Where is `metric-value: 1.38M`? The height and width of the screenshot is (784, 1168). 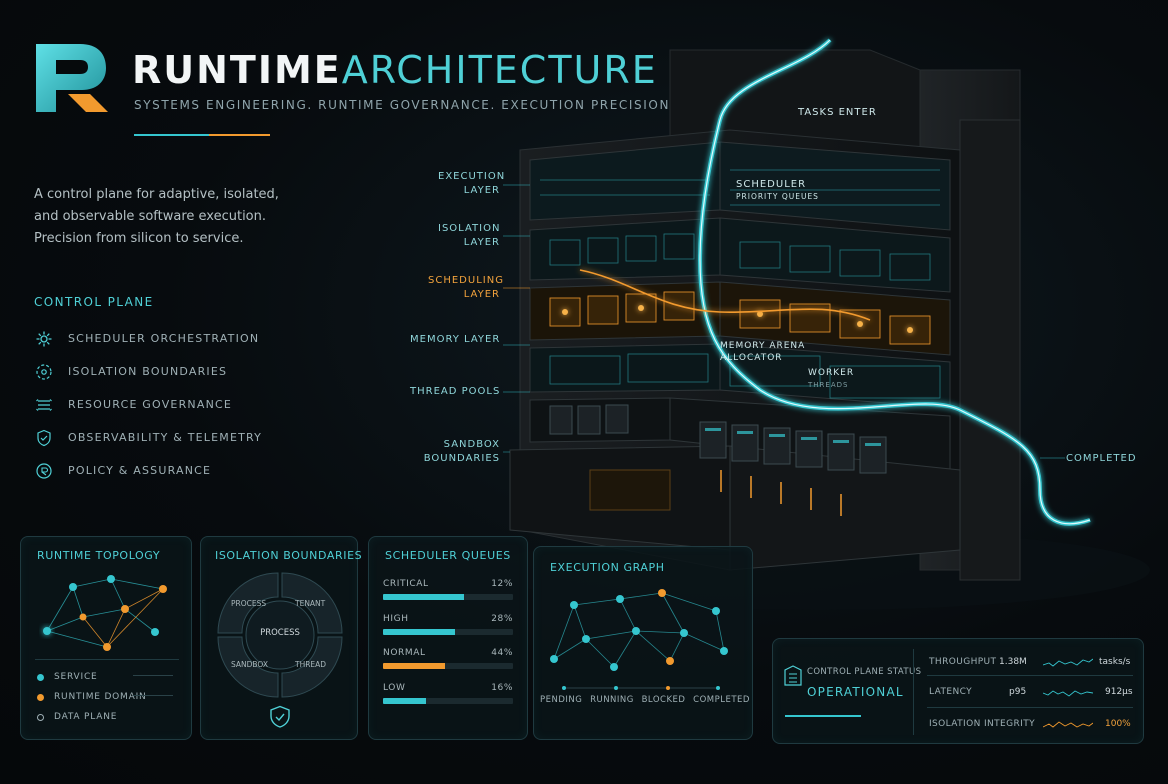 metric-value: 1.38M is located at coordinates (1013, 662).